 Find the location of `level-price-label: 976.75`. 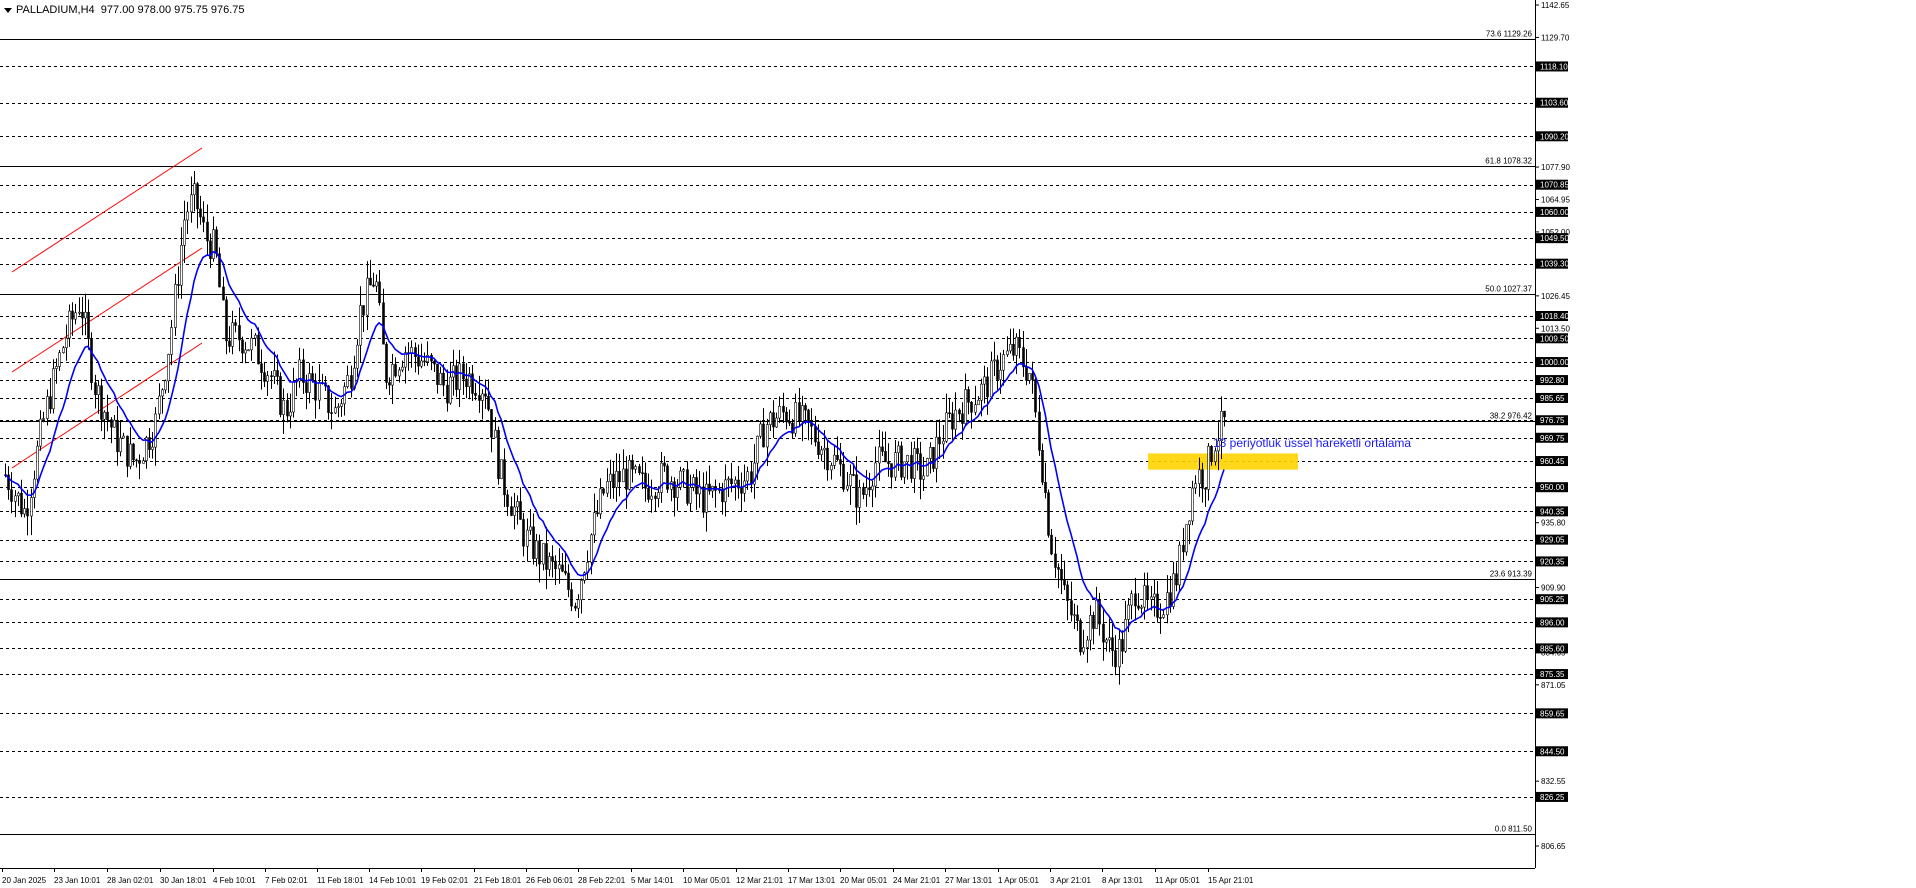

level-price-label: 976.75 is located at coordinates (1552, 420).